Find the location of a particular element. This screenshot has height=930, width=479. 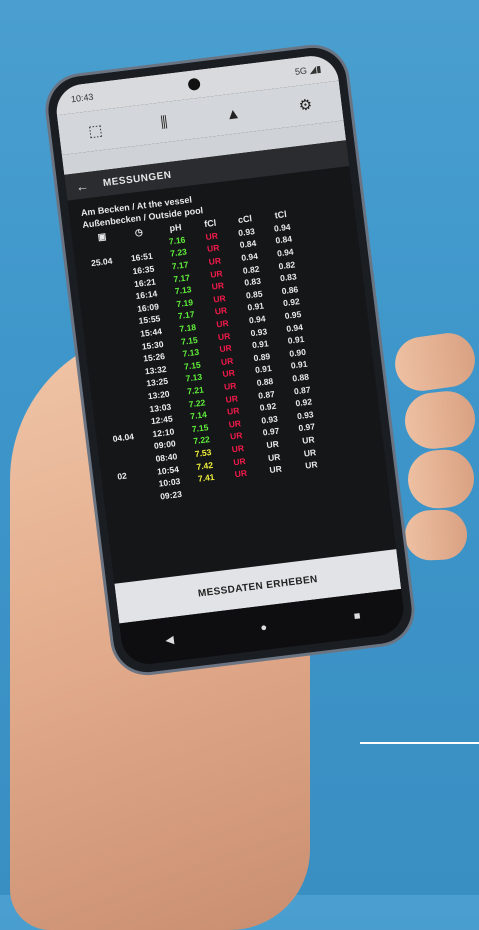

nav-back-icon: ◀ is located at coordinates (170, 639).